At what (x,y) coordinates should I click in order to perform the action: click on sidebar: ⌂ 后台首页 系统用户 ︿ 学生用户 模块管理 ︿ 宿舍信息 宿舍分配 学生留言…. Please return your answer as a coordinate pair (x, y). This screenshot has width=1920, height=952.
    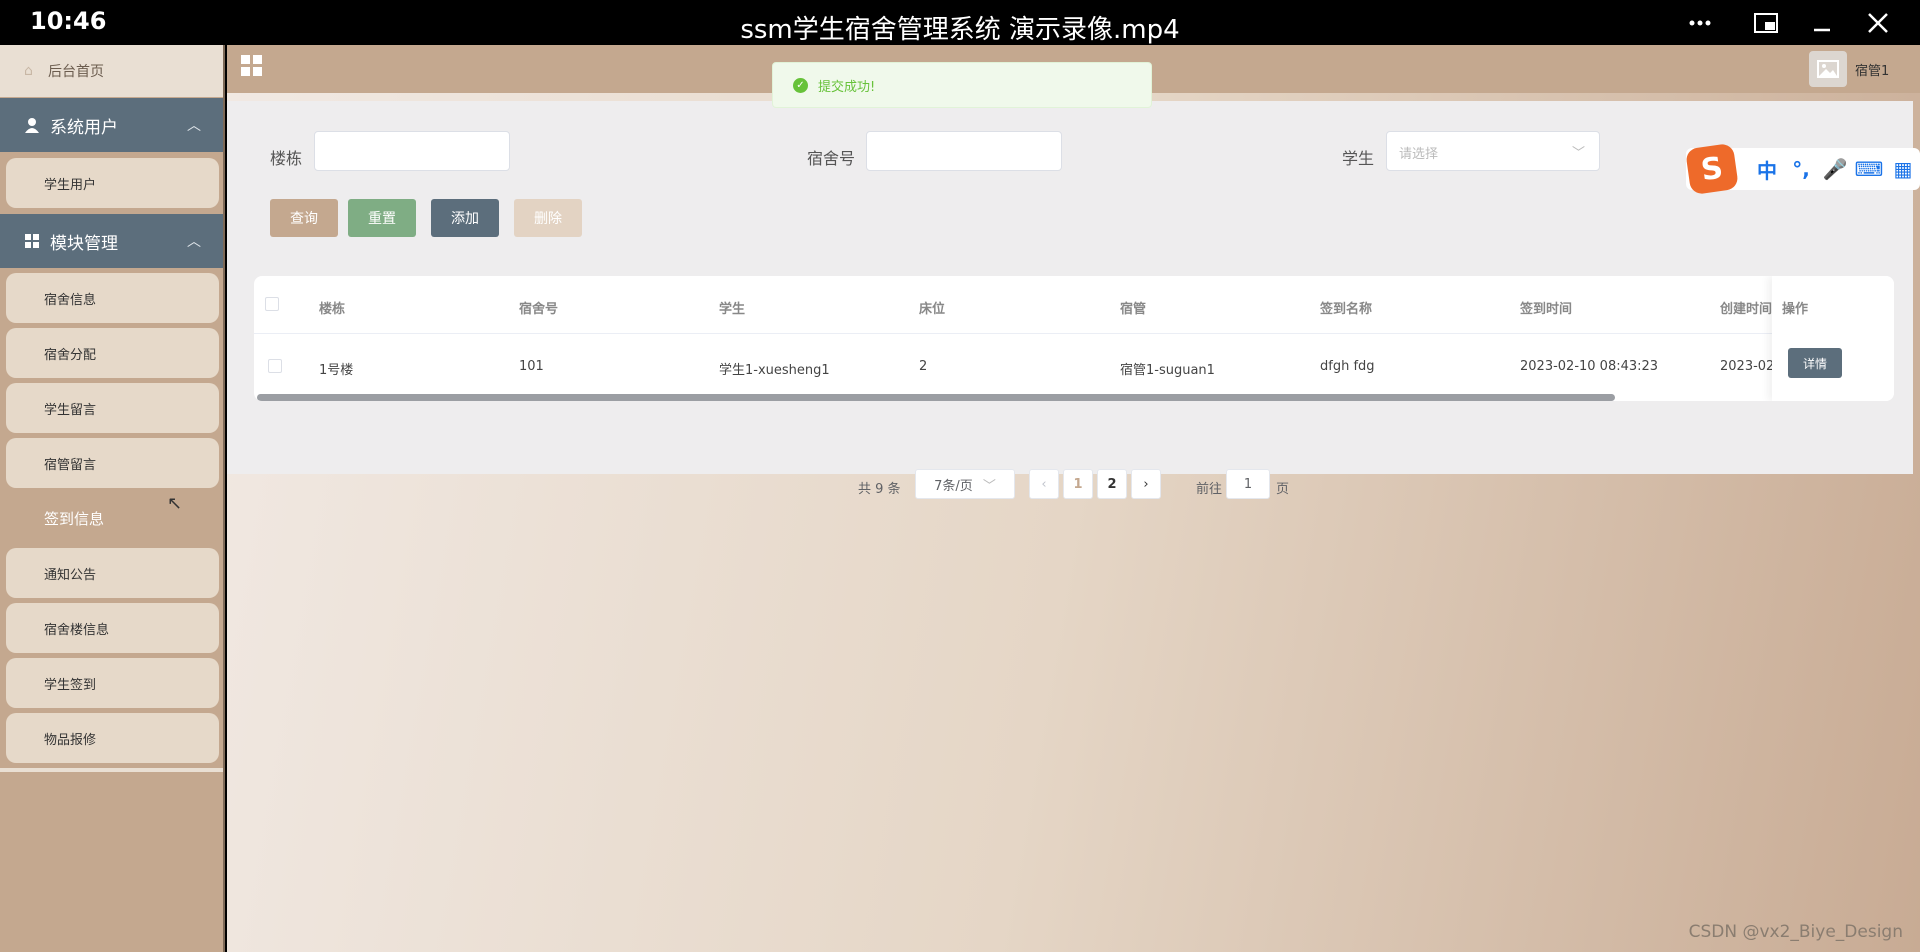
    Looking at the image, I should click on (112, 498).